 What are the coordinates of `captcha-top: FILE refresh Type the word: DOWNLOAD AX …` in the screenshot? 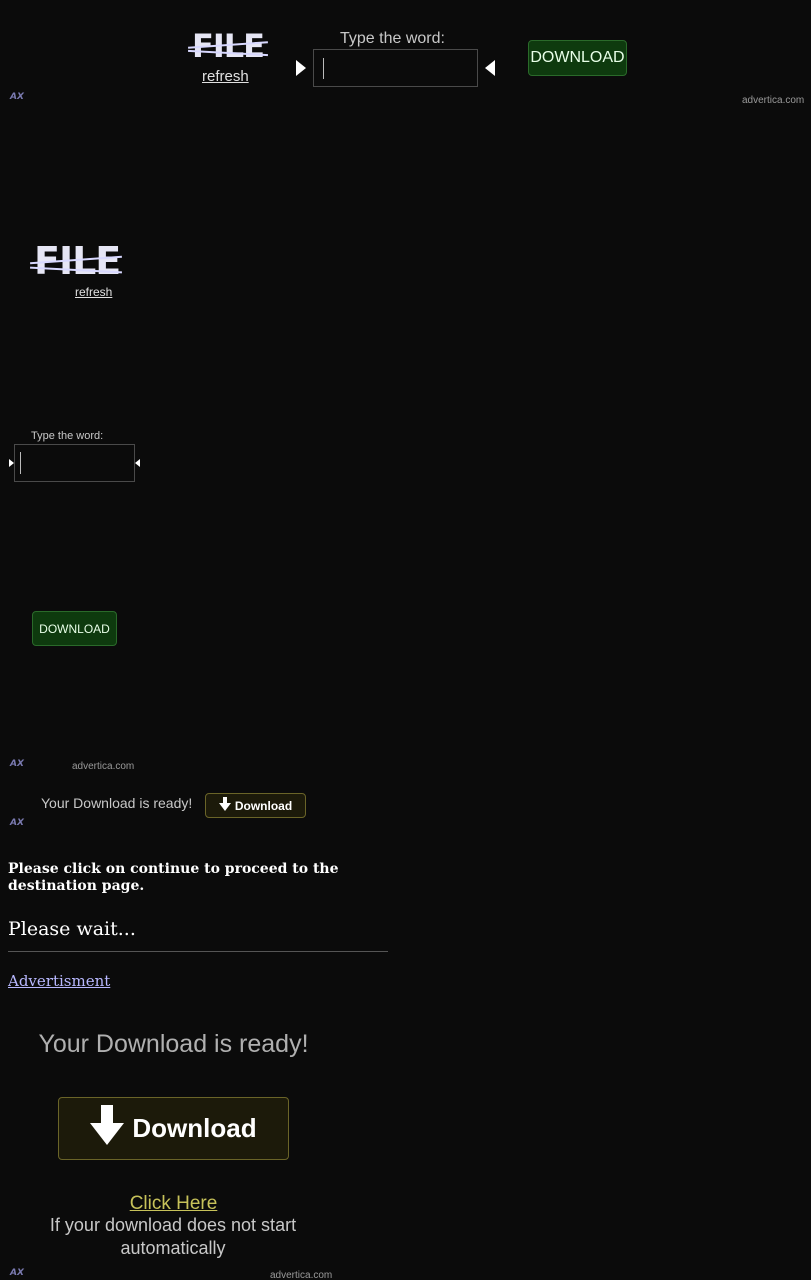 It's located at (405, 53).